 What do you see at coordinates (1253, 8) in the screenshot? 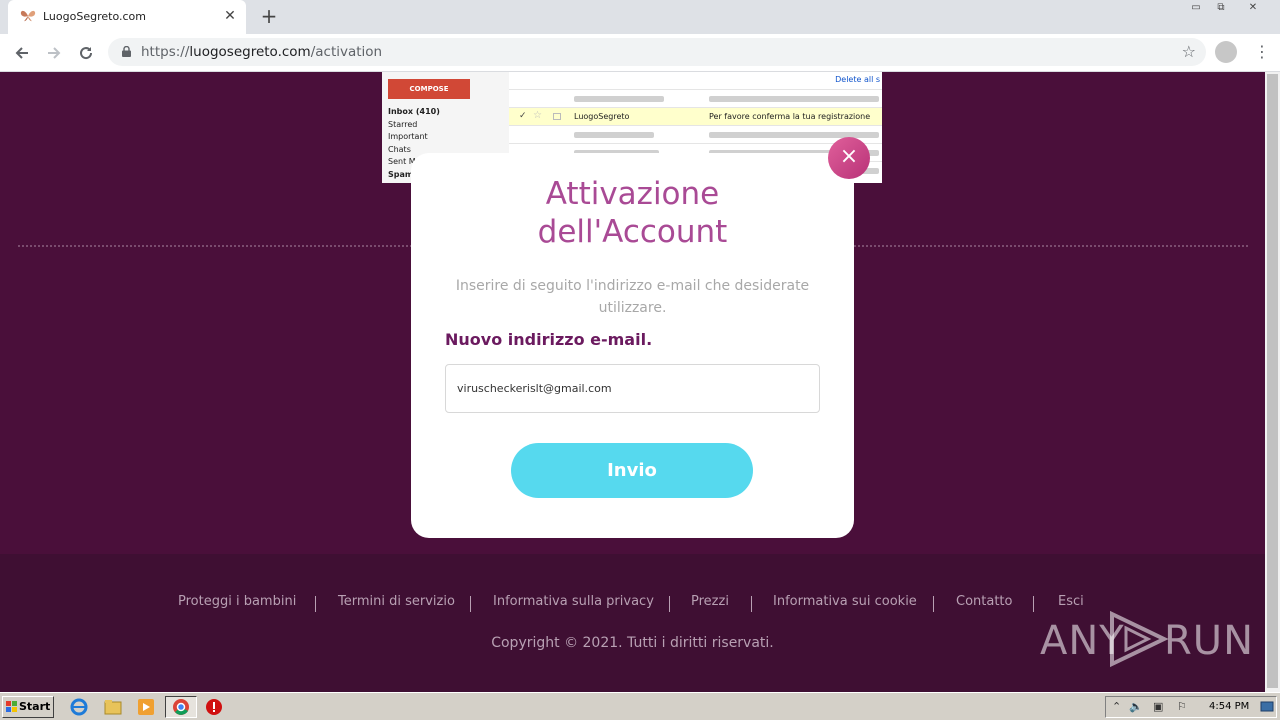
I see `window-close-button: ✕` at bounding box center [1253, 8].